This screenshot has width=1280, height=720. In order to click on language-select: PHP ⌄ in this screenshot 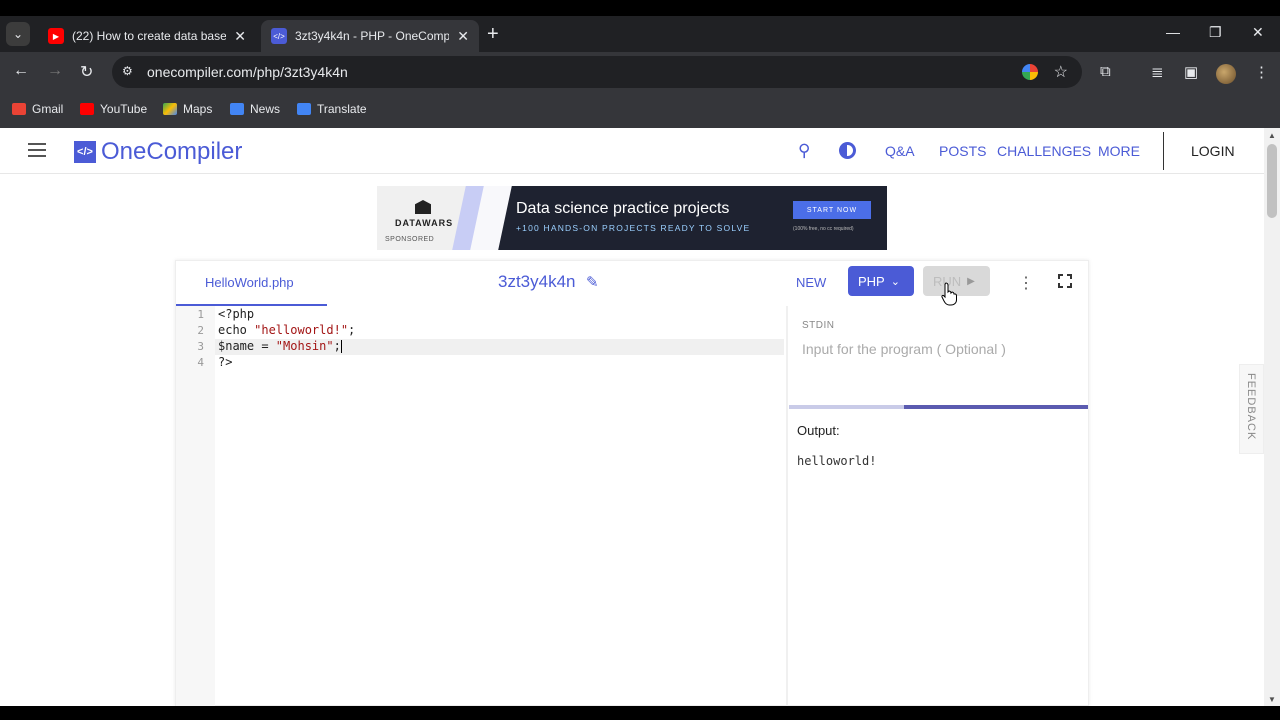, I will do `click(881, 281)`.